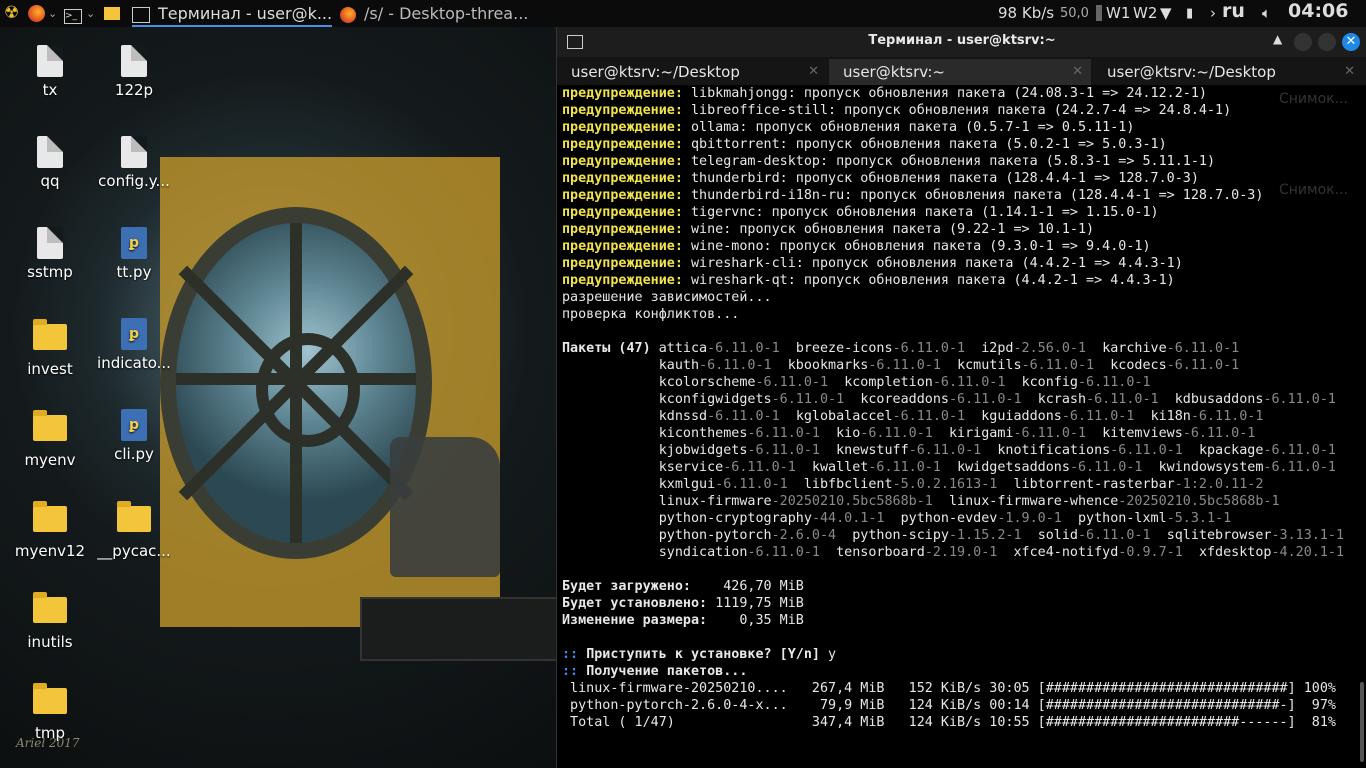 The image size is (1366, 768). Describe the element at coordinates (50, 254) in the screenshot. I see `desktop-file-sstmp: sstmp` at that location.